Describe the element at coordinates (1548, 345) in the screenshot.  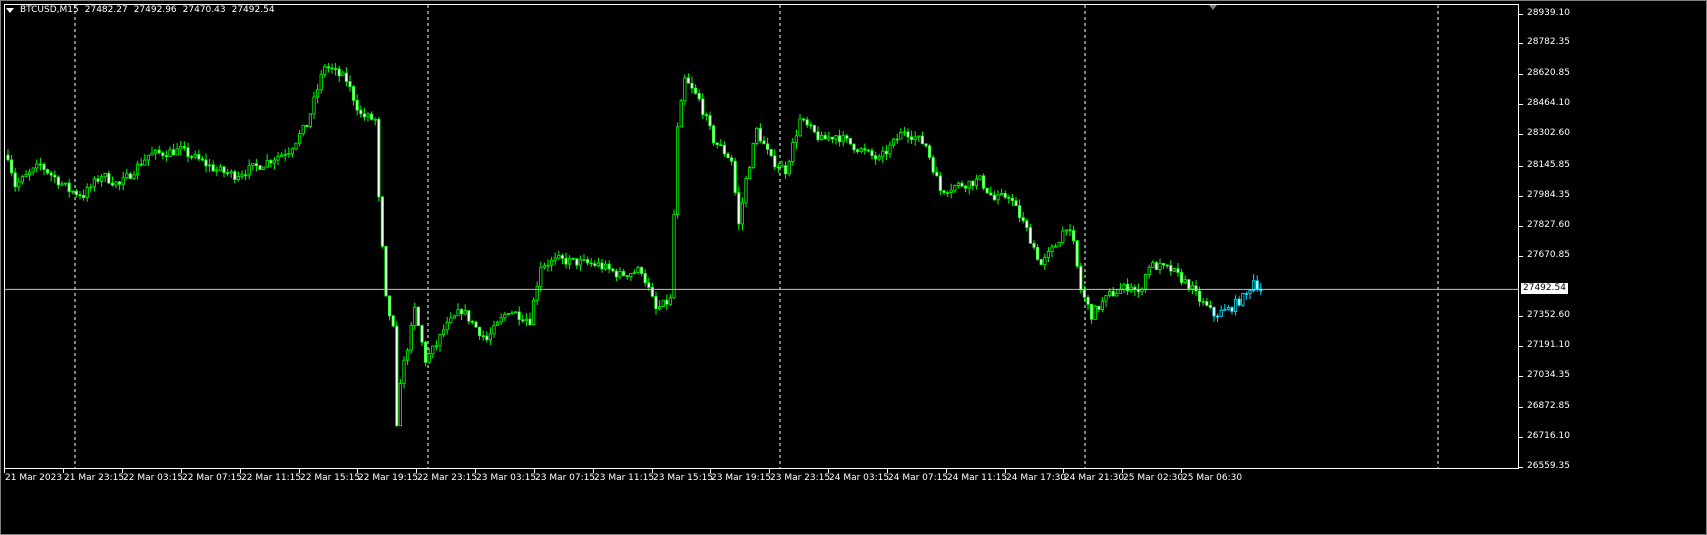
I see `price-tick-label: 27191.10` at that location.